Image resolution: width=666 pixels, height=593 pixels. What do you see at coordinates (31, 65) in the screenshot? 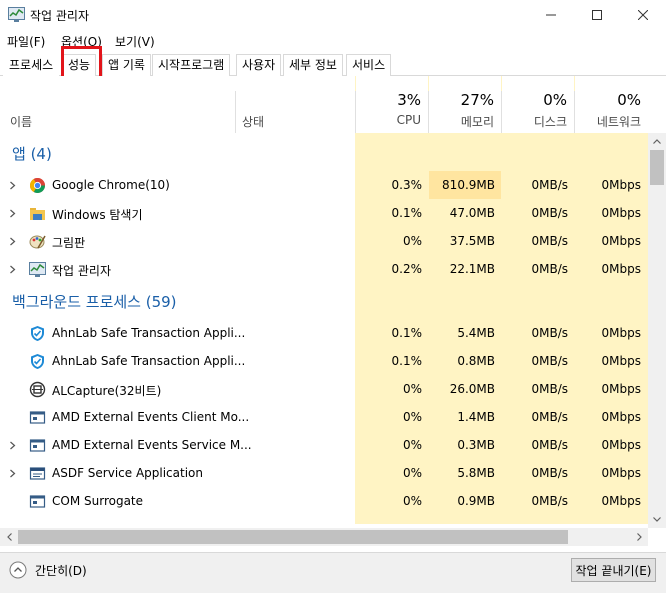
I see `tab-processes: 프로세스` at bounding box center [31, 65].